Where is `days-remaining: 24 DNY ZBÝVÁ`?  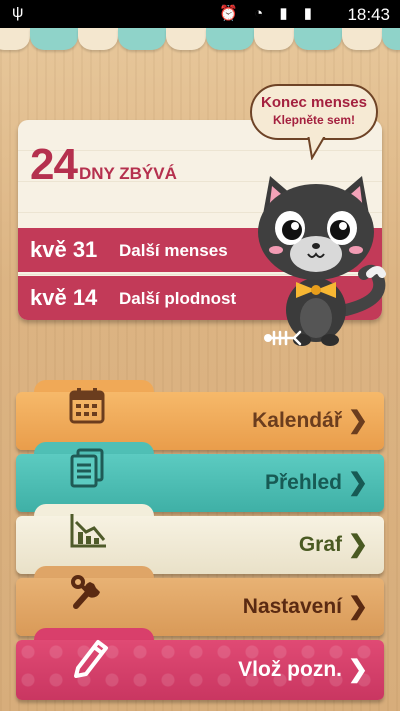 days-remaining: 24 DNY ZBÝVÁ is located at coordinates (103, 165).